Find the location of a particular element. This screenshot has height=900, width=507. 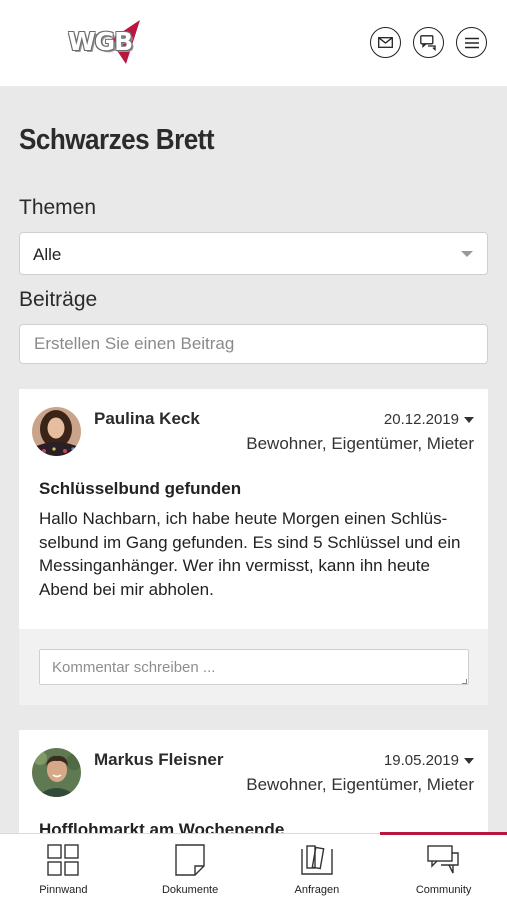

comment-input is located at coordinates (254, 667).